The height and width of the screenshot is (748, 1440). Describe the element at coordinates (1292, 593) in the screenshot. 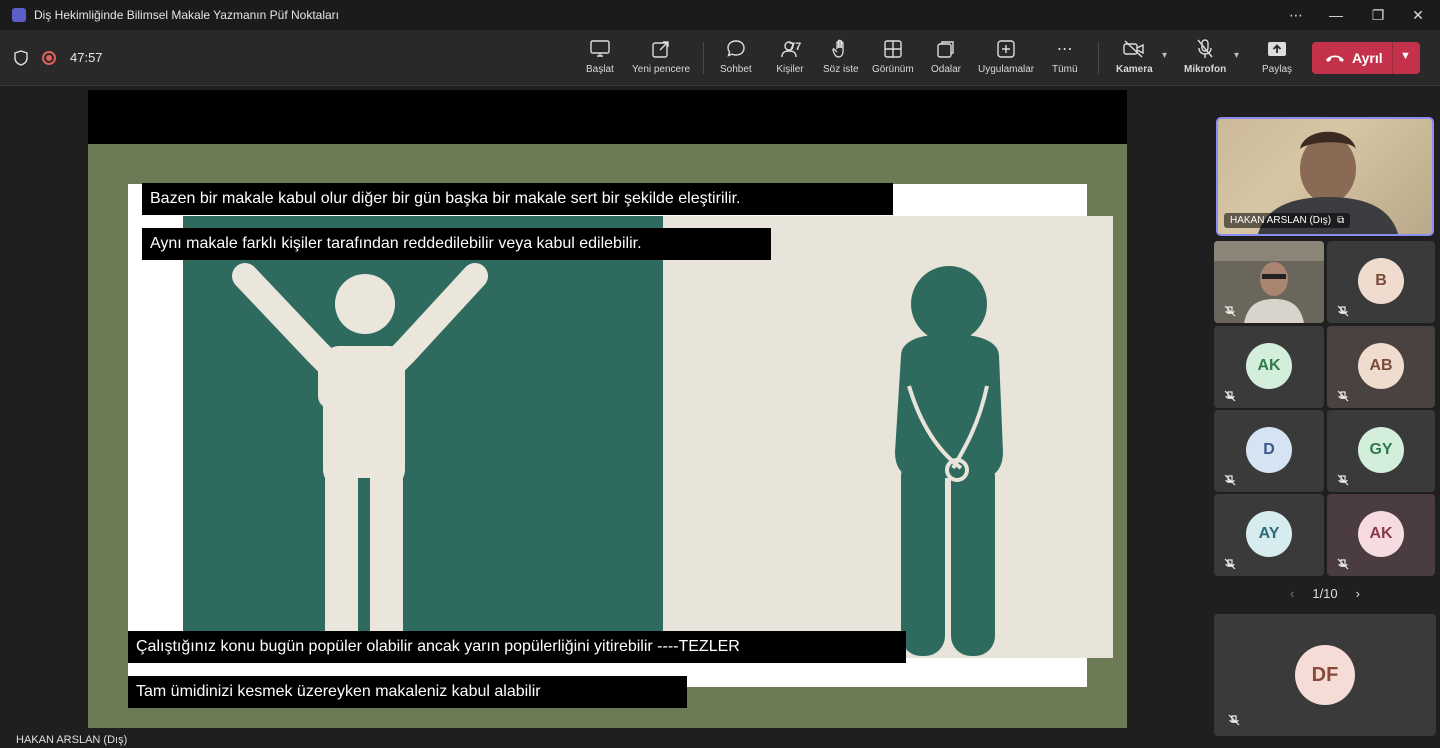

I see `previous-page-chevron-icon: ‹` at that location.